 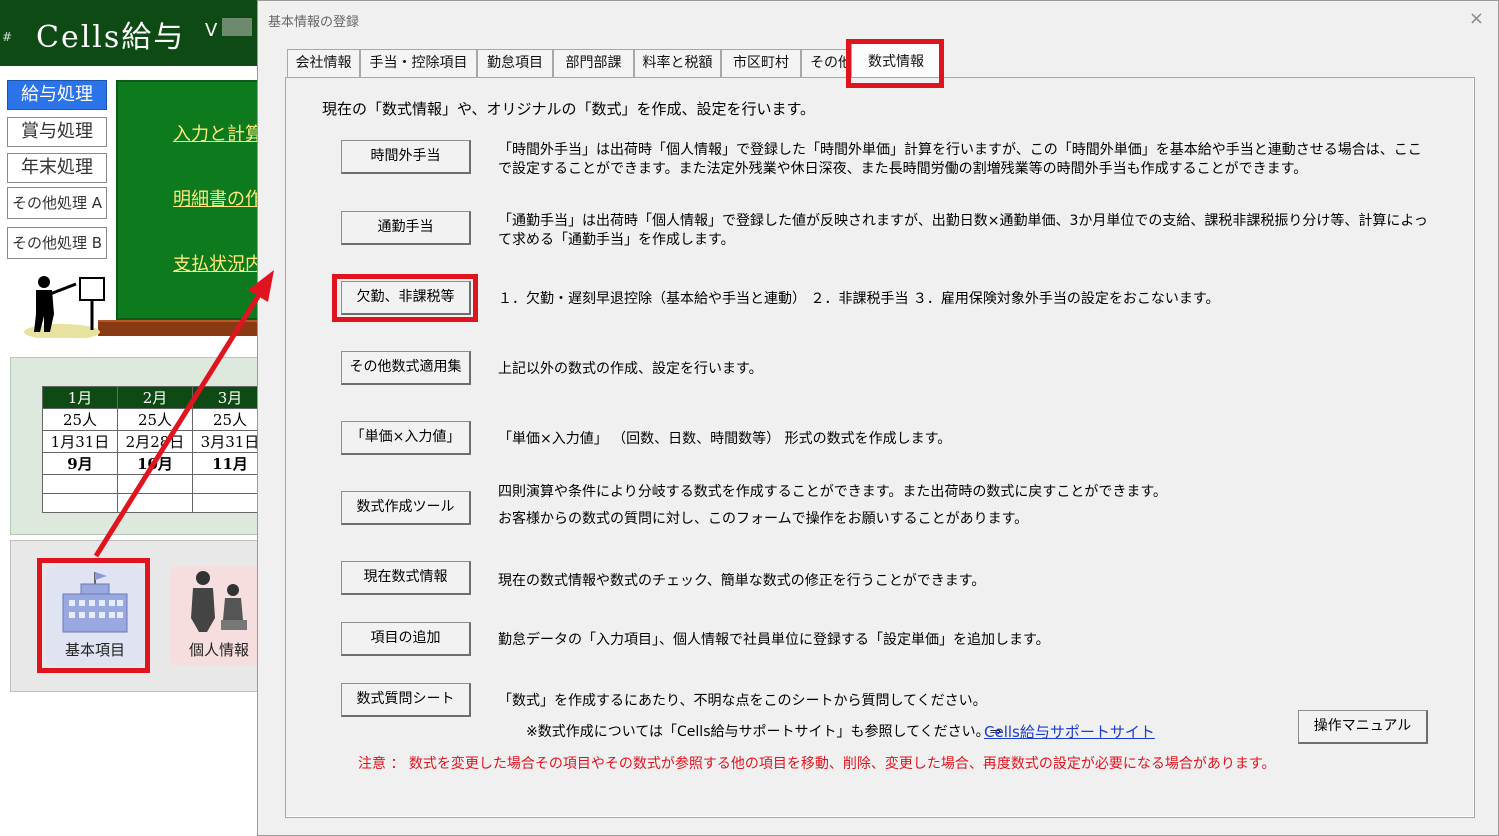 I want to click on dialog-title: 基本情報の登録, so click(x=314, y=22).